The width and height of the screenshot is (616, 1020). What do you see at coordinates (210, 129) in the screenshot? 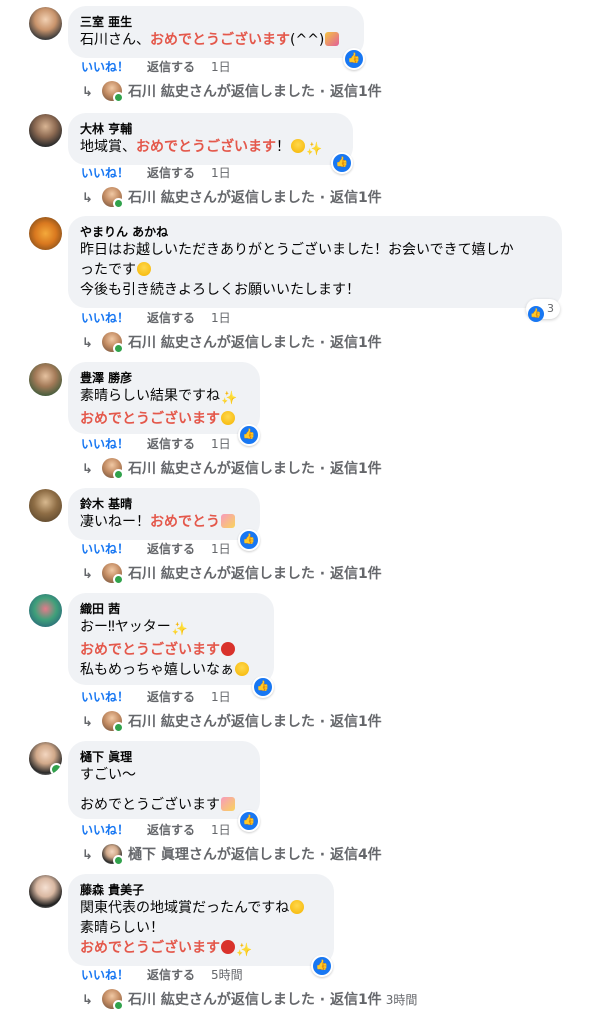
I see `comment-author: 大林 亨輔` at bounding box center [210, 129].